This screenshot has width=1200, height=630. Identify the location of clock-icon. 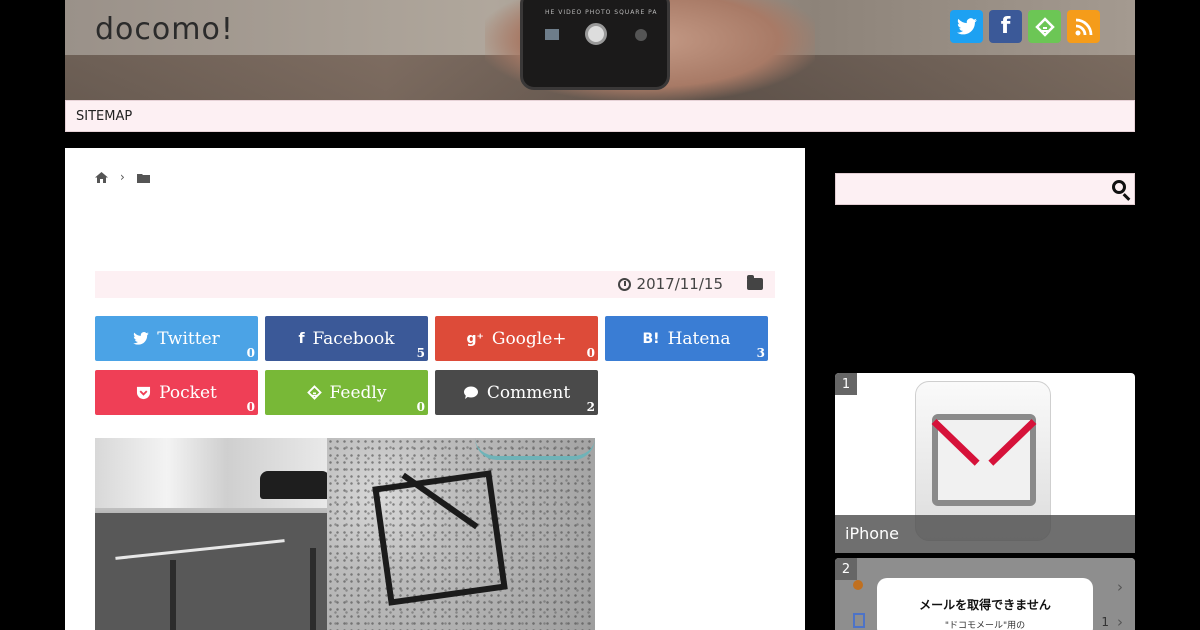
(624, 284).